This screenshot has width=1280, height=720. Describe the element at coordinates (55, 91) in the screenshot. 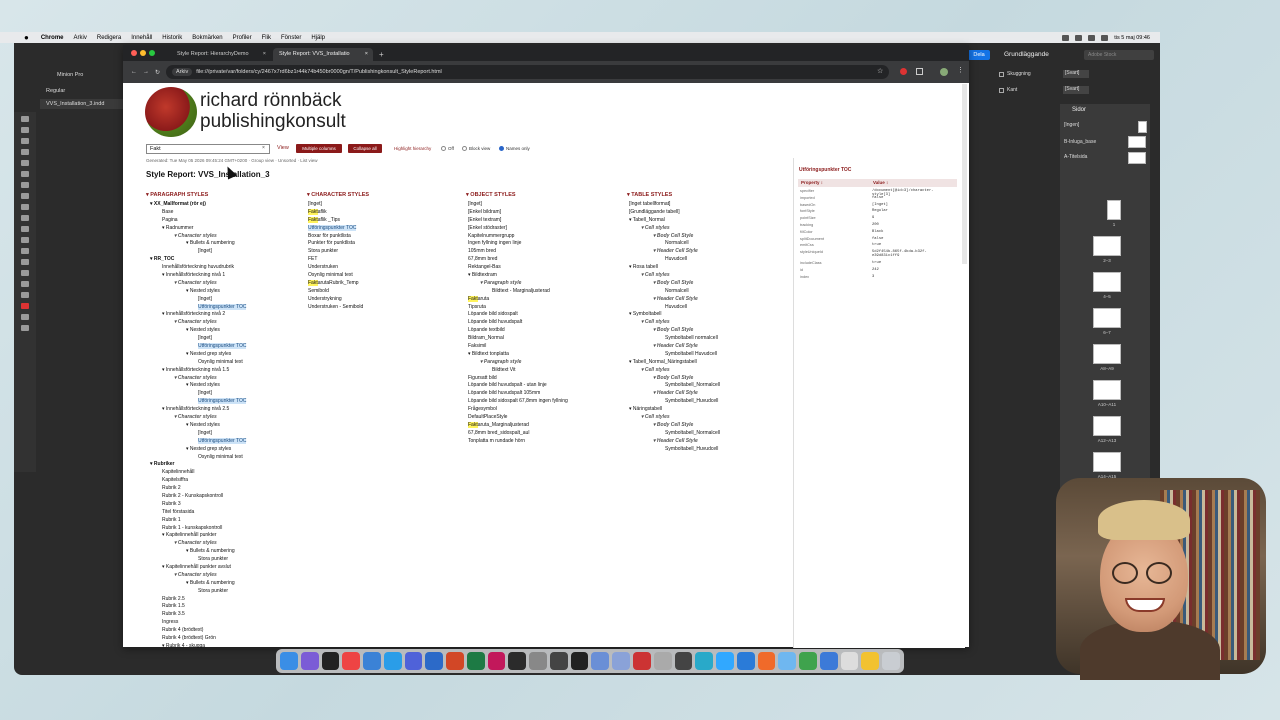

I see `font-style-field: Regular` at that location.